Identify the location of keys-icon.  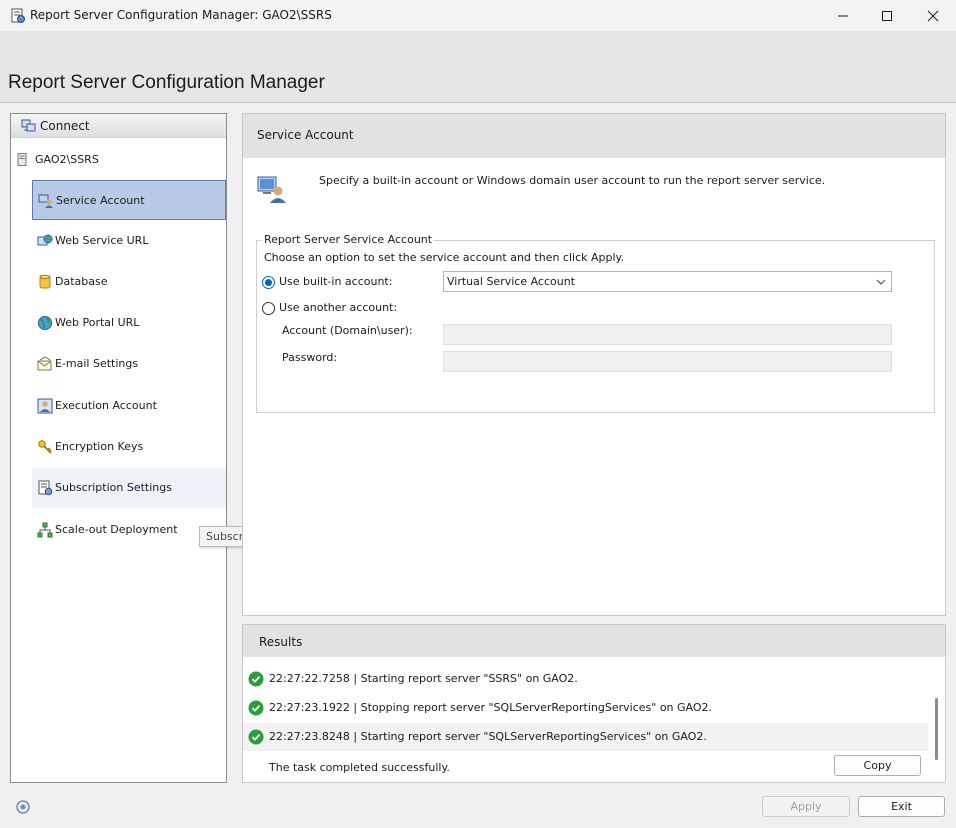
(45, 447).